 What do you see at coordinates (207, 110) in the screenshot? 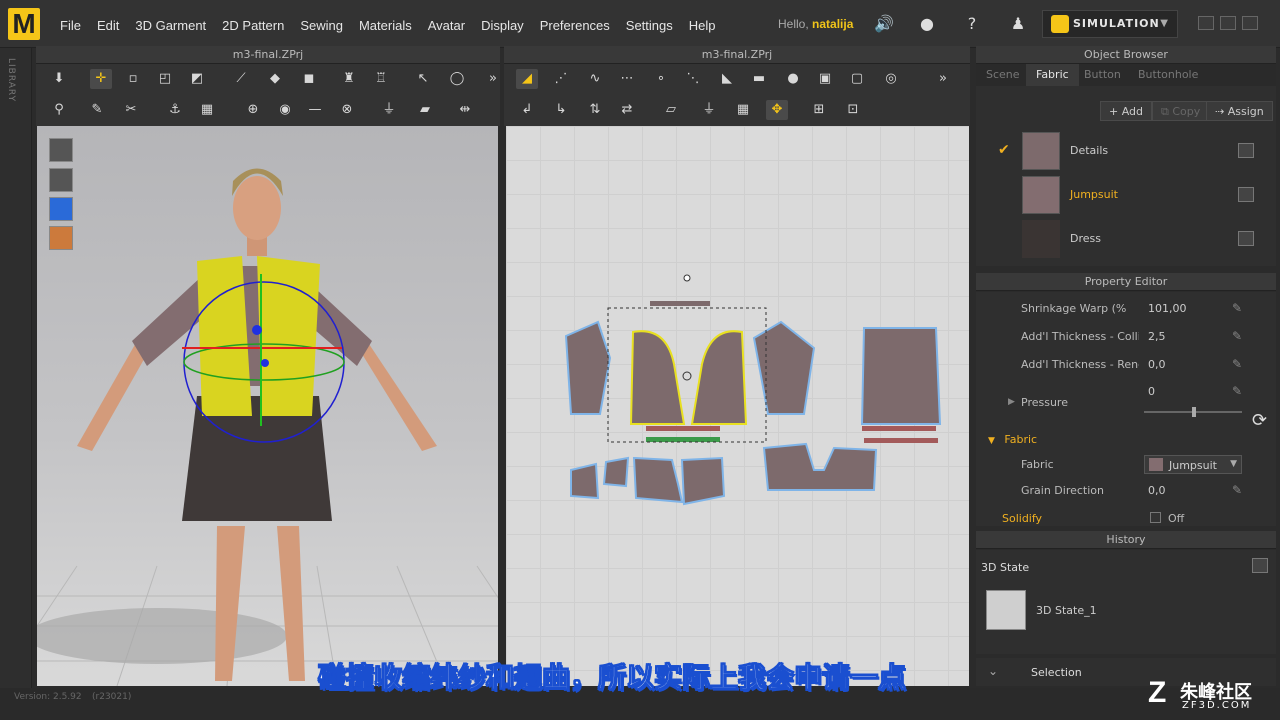
I see `texture-icon: ▦` at bounding box center [207, 110].